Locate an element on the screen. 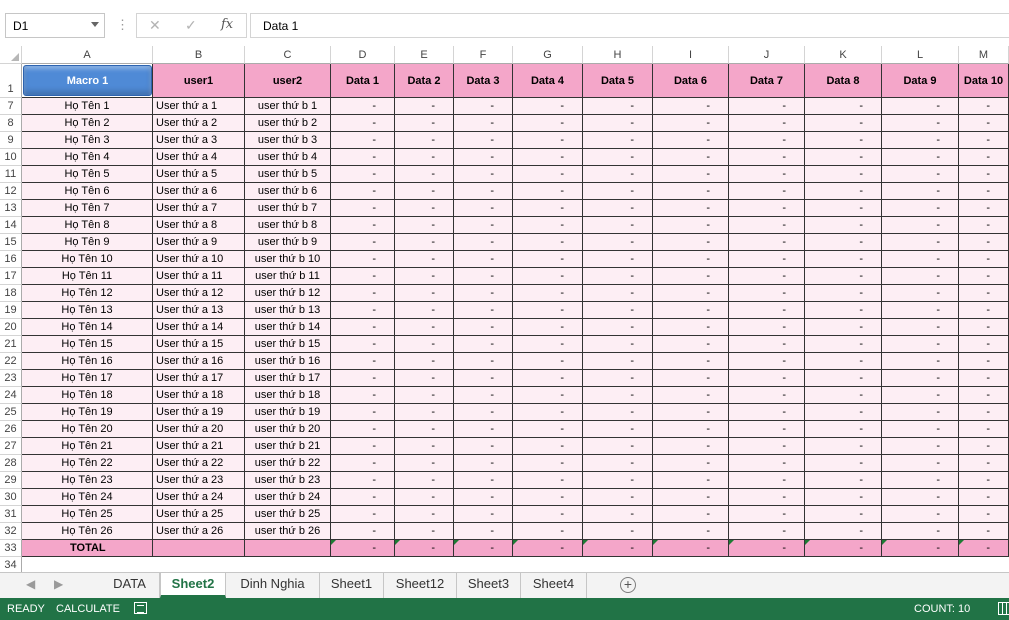  cancel-icon: ✕ is located at coordinates (155, 25).